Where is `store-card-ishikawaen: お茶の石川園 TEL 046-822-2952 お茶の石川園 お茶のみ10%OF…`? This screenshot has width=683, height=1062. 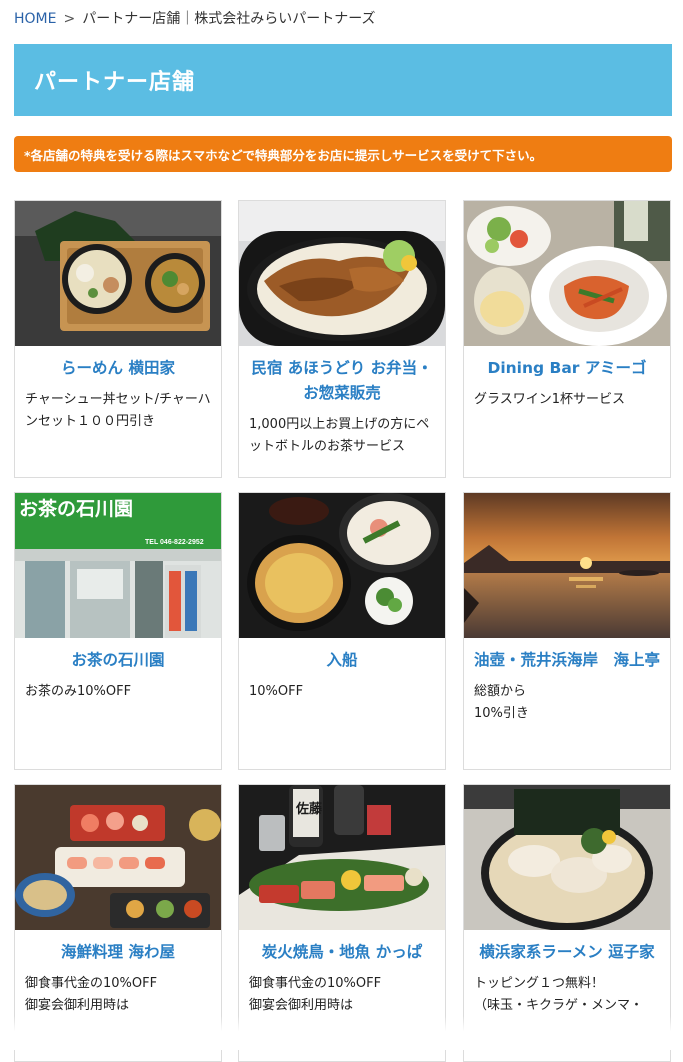 store-card-ishikawaen: お茶の石川園 TEL 046-822-2952 お茶の石川園 お茶のみ10%OF… is located at coordinates (118, 631).